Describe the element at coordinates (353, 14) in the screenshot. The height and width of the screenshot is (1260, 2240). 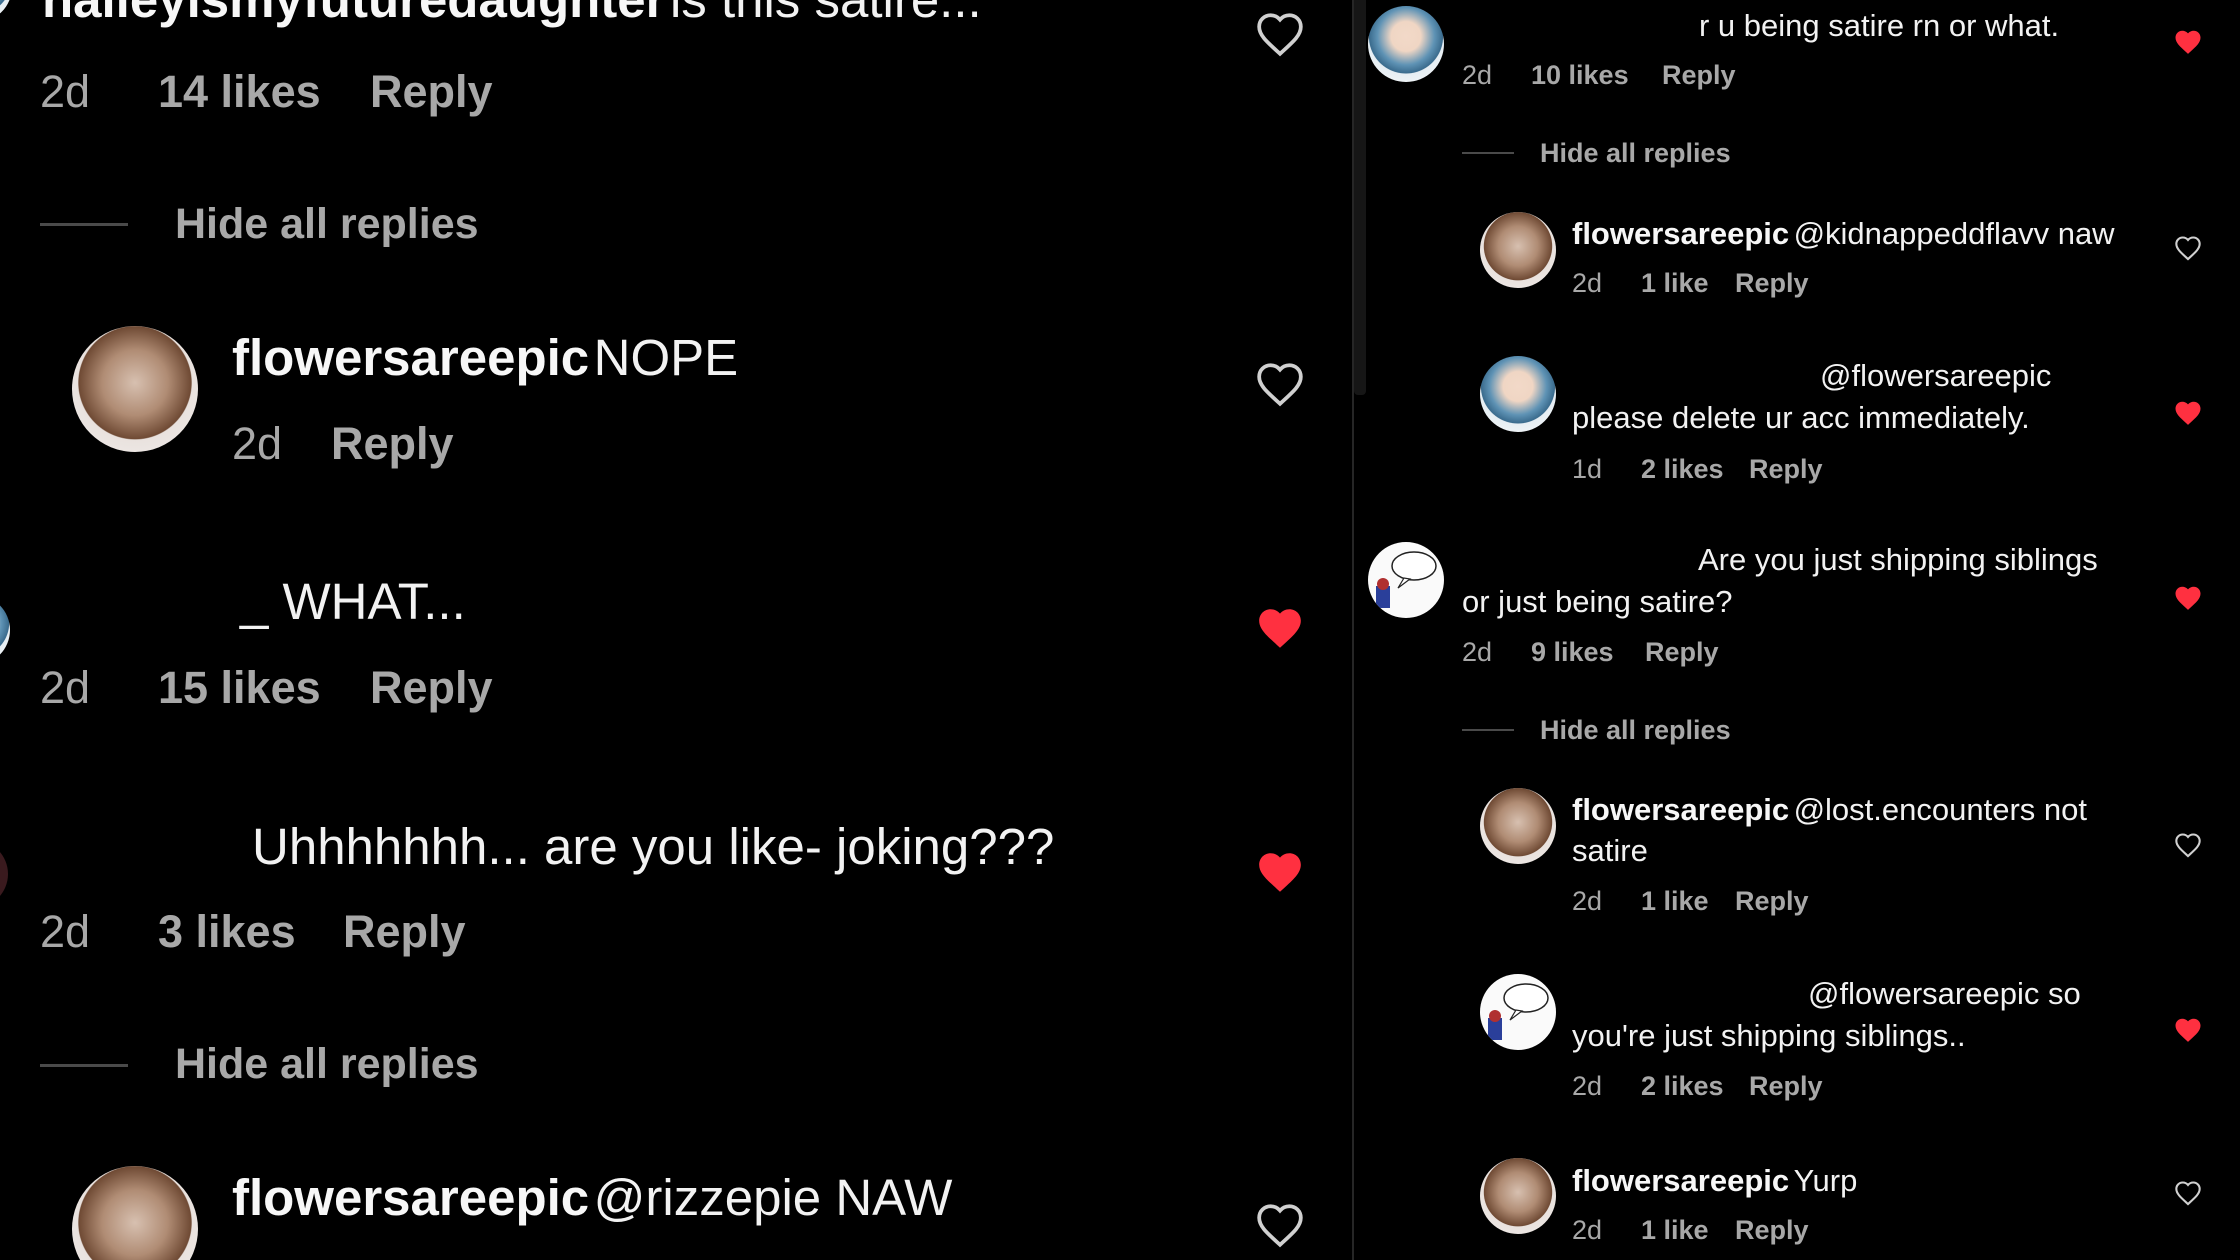
I see `comment-username: halleyismyfuturedaughter` at that location.